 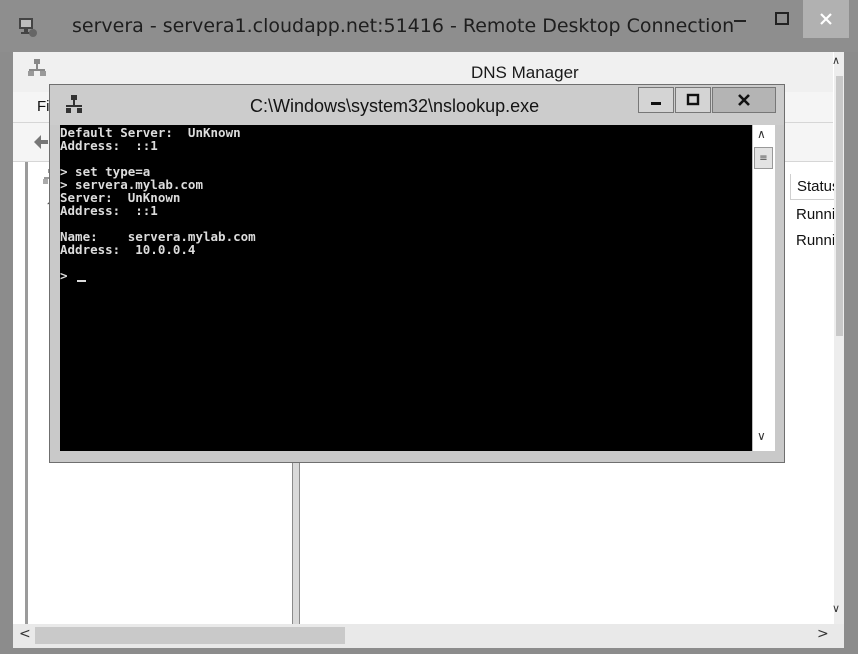 I want to click on console-prompt: >, so click(x=68, y=275).